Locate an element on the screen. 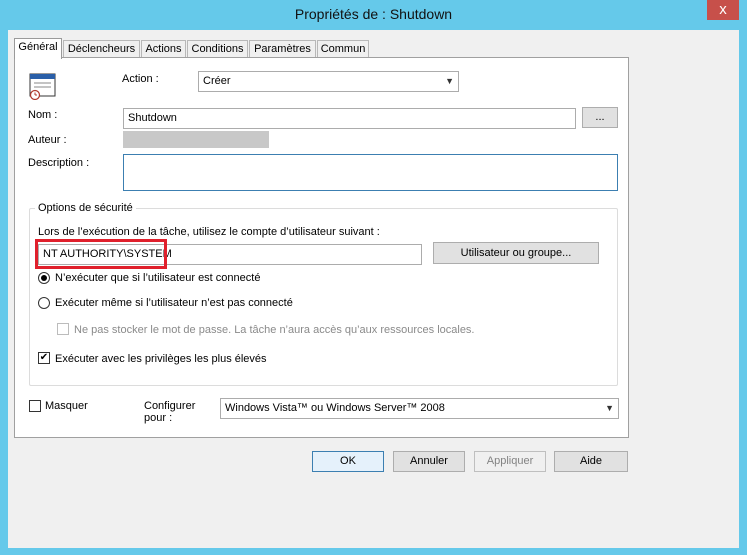 The width and height of the screenshot is (747, 555). highlight-box is located at coordinates (101, 254).